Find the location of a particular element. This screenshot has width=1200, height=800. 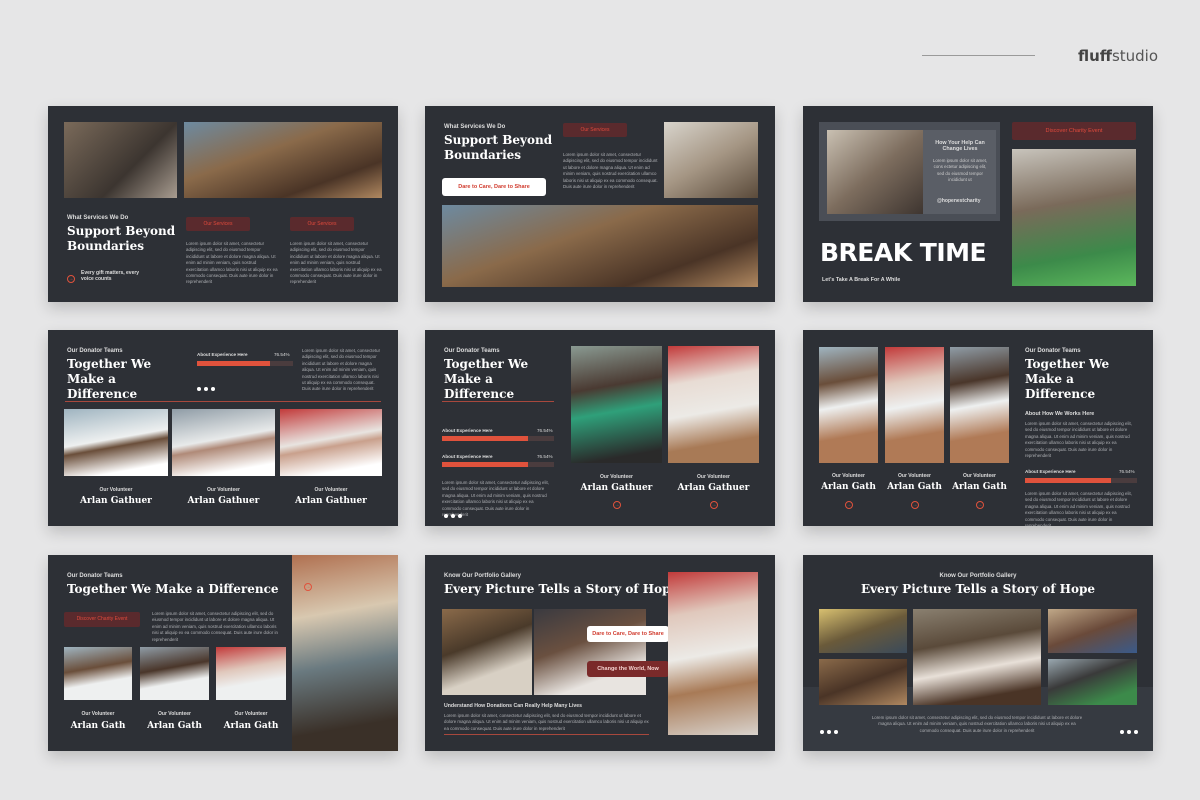

photo-volunteer-childfund is located at coordinates (616, 404).